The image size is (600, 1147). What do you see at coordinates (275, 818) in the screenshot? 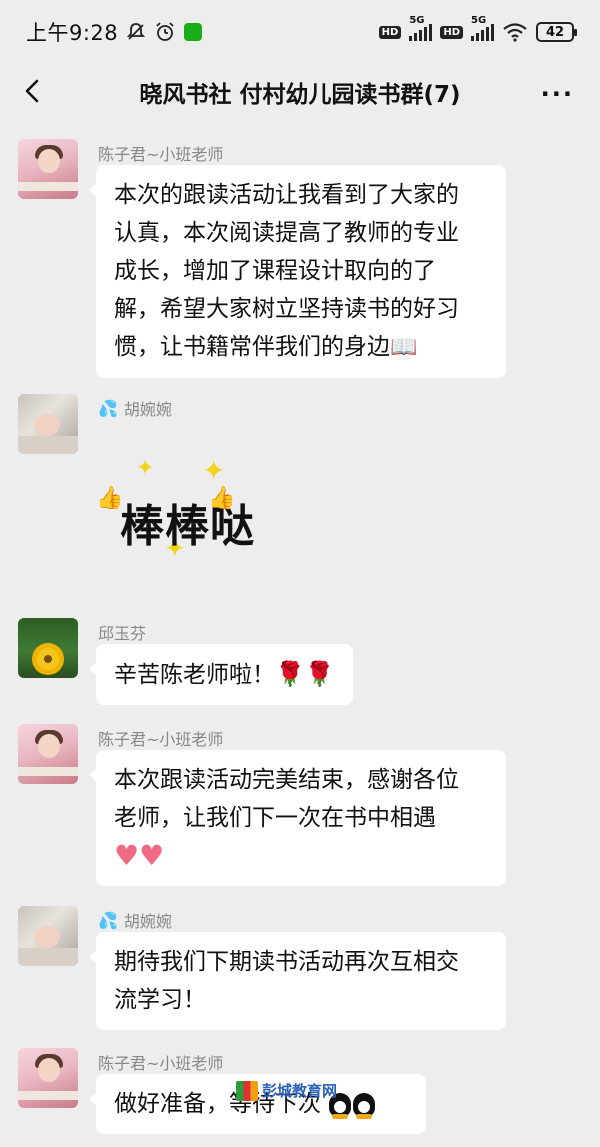
I see `message-line: 老师，让我们下一次在书中相遇` at bounding box center [275, 818].